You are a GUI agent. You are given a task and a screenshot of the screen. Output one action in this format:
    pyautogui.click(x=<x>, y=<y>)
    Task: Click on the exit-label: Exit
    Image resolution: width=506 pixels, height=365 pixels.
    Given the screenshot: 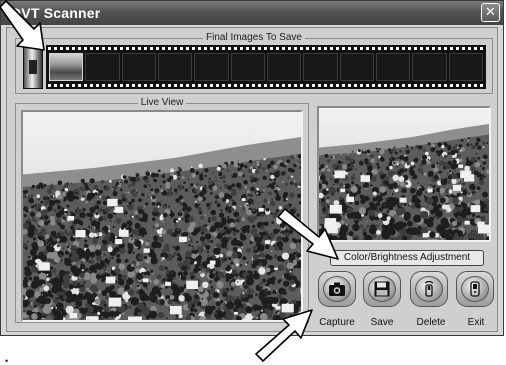 What is the action you would take?
    pyautogui.click(x=476, y=322)
    